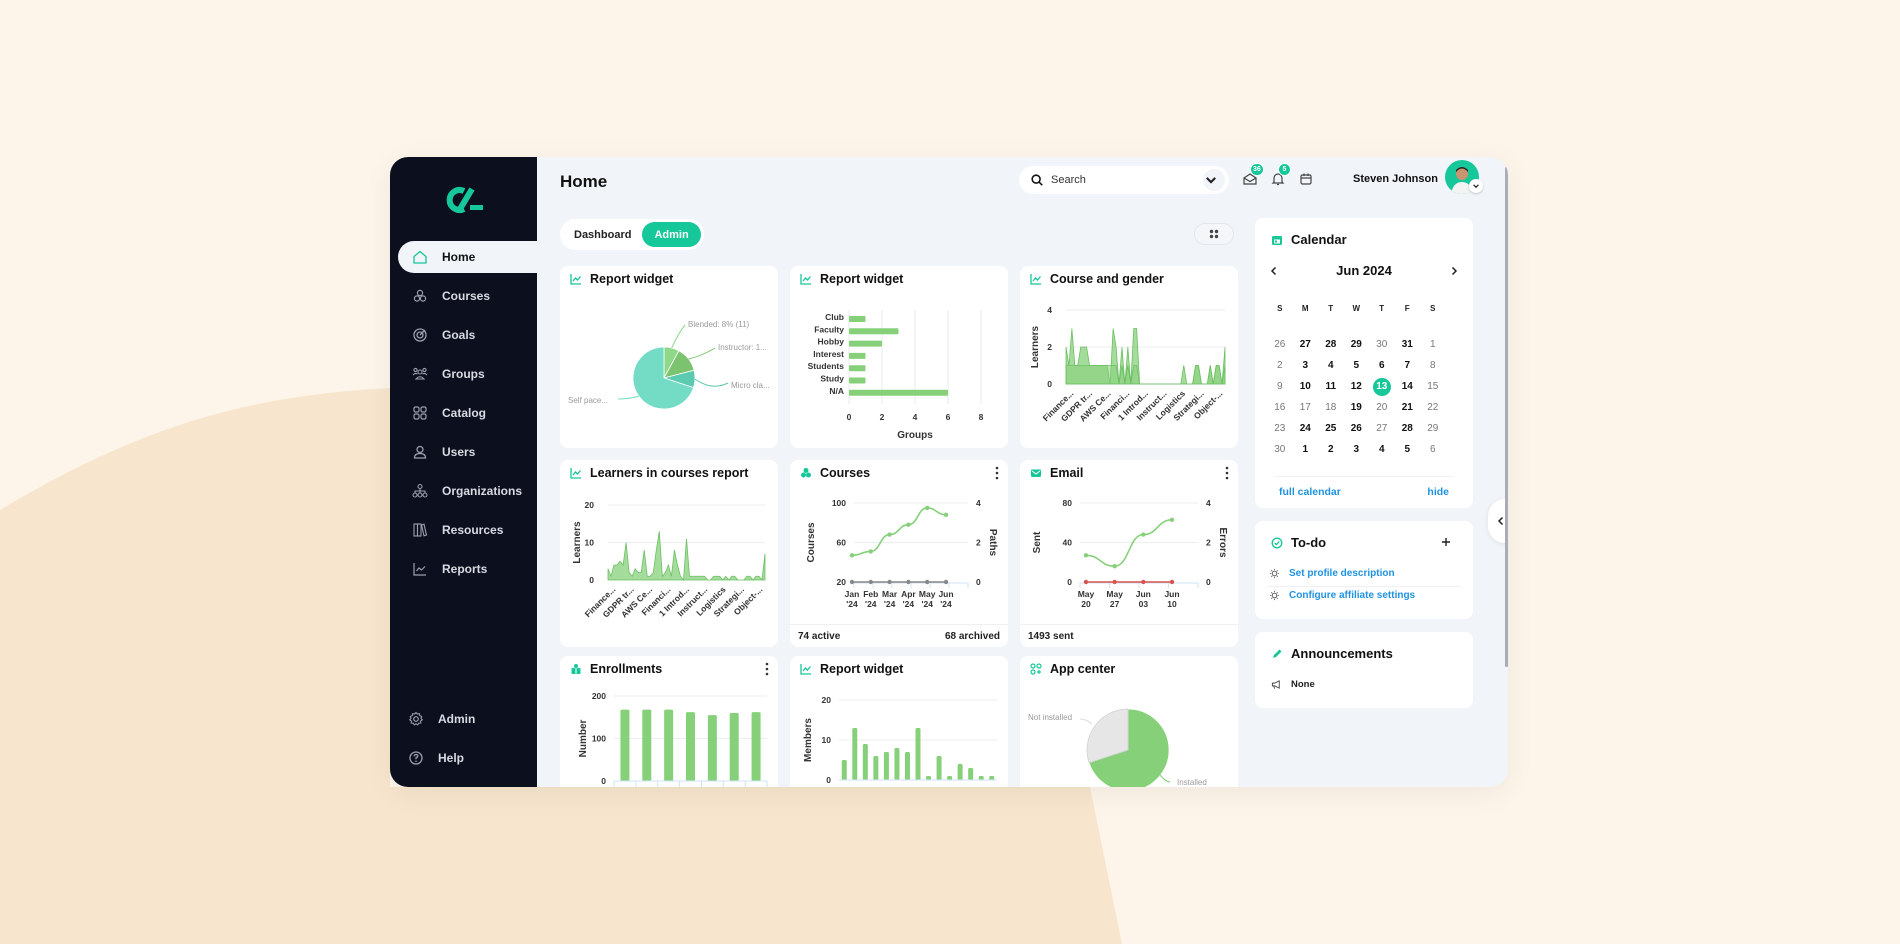  What do you see at coordinates (463, 452) in the screenshot?
I see `sidebar-item-users: Users` at bounding box center [463, 452].